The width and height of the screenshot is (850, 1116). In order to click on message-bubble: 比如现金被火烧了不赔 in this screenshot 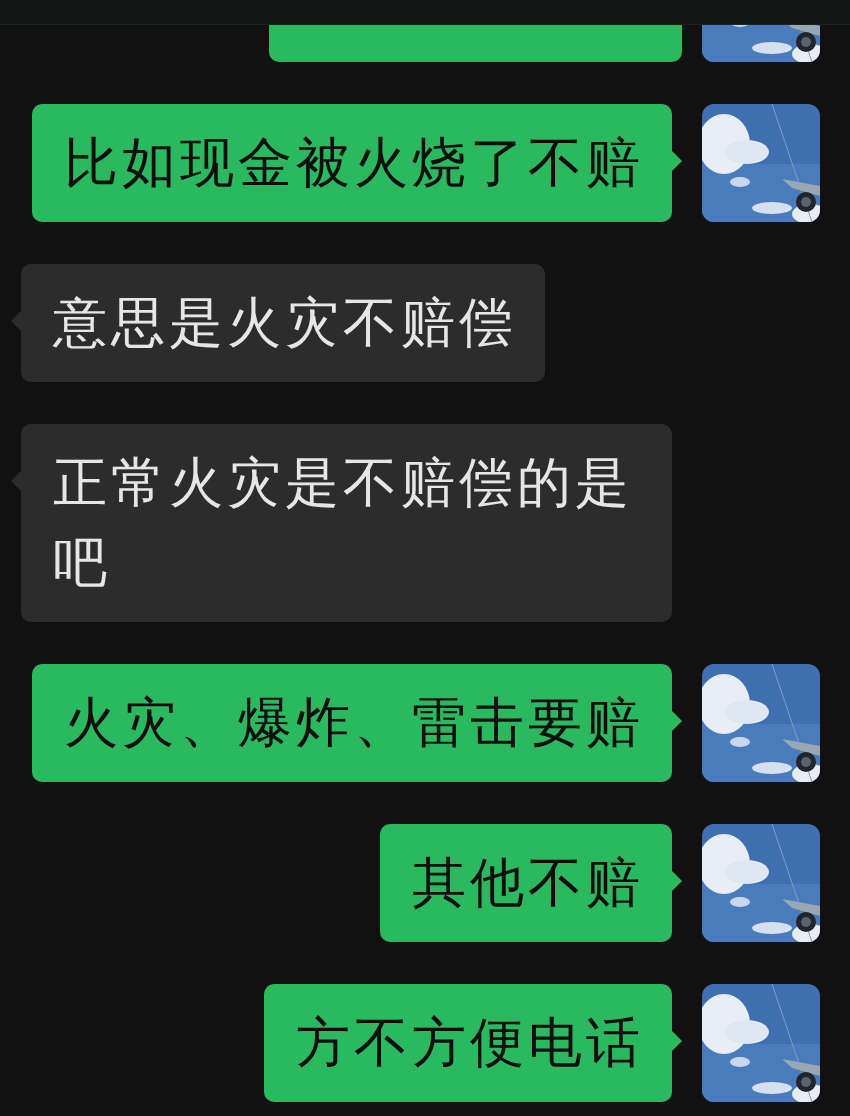, I will do `click(352, 163)`.